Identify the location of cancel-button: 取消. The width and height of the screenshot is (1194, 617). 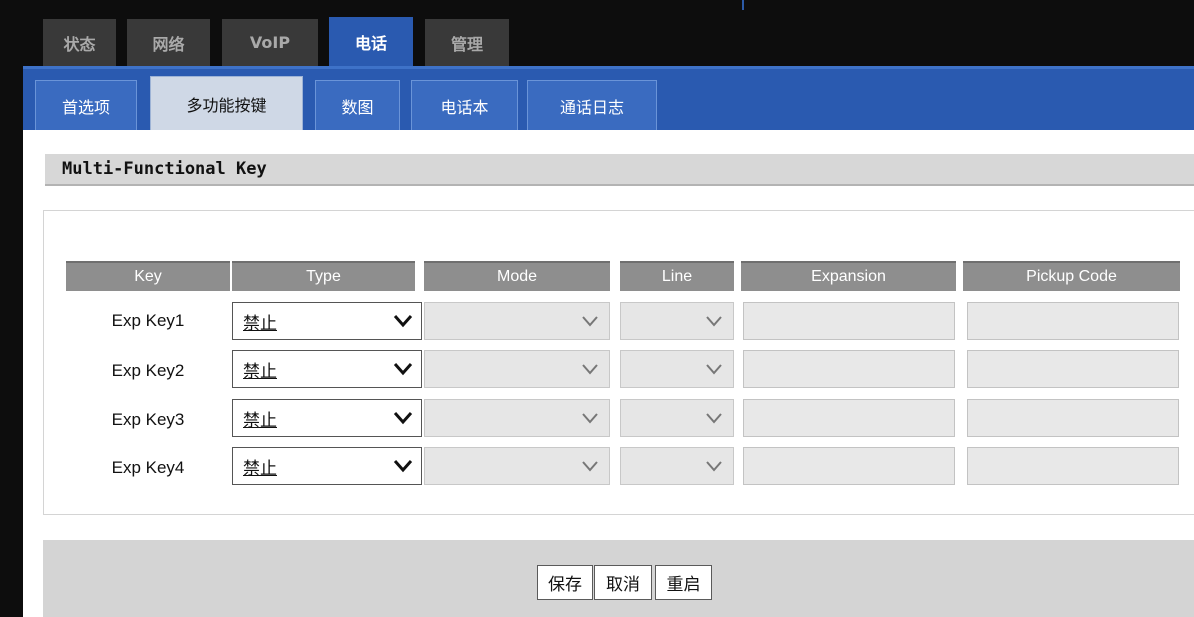
(623, 582).